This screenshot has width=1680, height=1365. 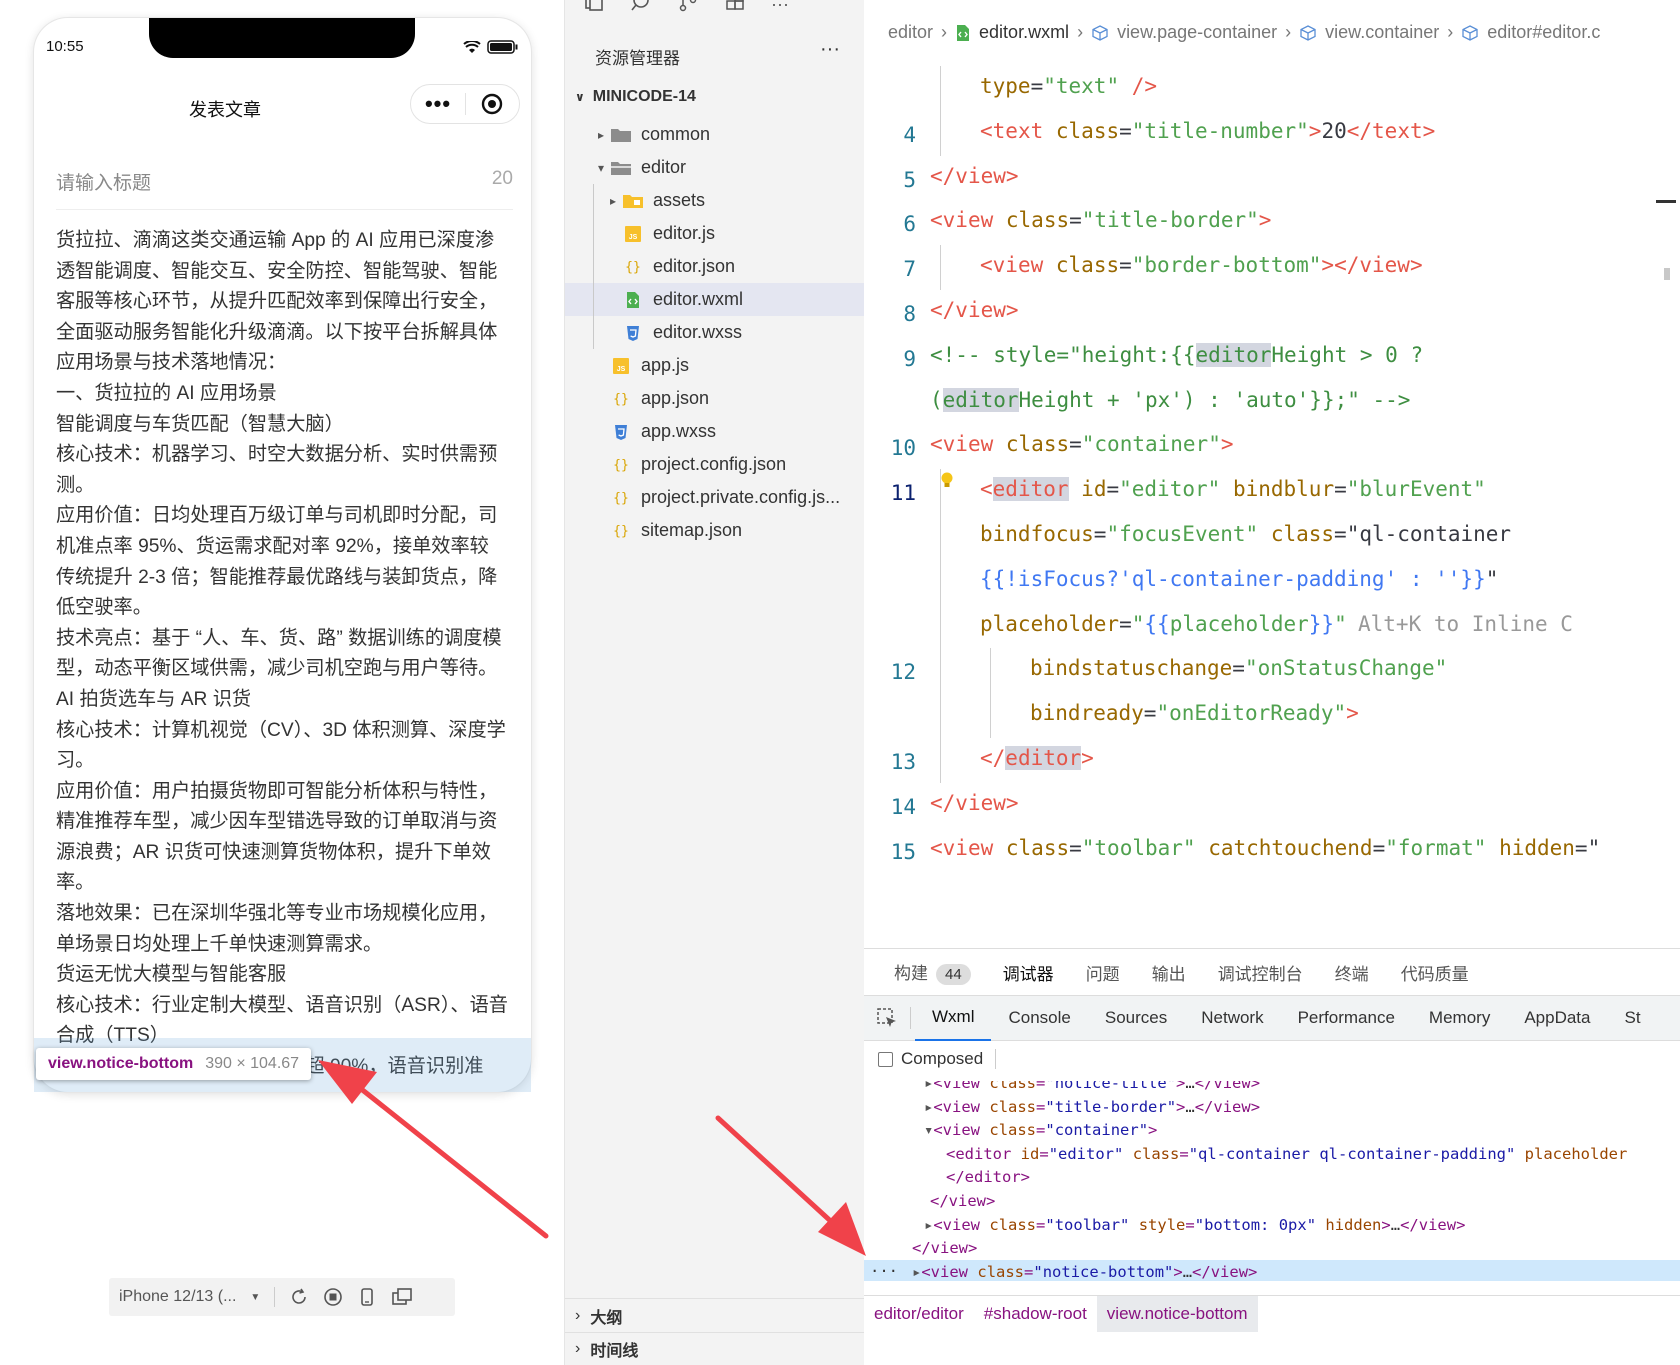 I want to click on tab-terminal: 终端, so click(x=1352, y=972).